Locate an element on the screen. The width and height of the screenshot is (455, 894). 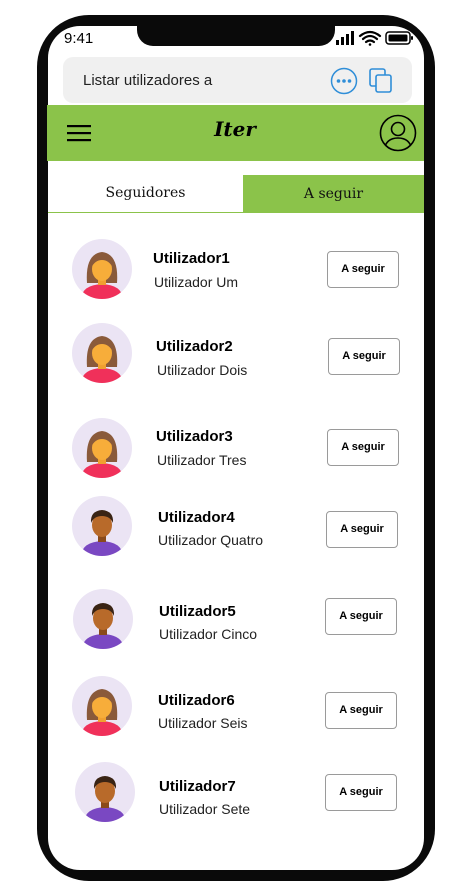
username: Utilizador7 is located at coordinates (197, 786).